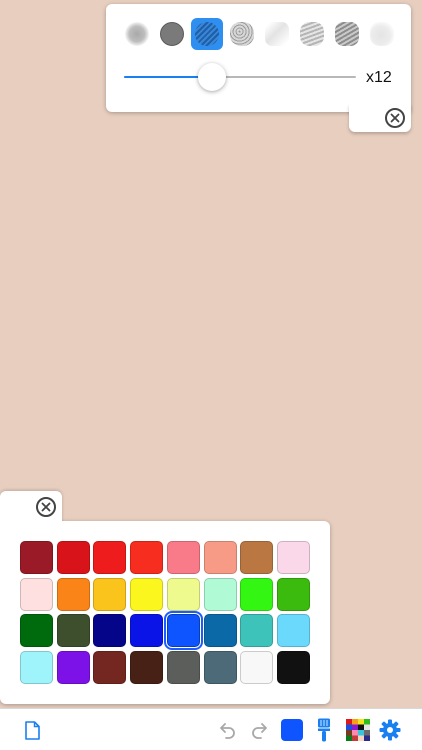 Image resolution: width=422 pixels, height=750 pixels. I want to click on blender-brush-icon, so click(382, 34).